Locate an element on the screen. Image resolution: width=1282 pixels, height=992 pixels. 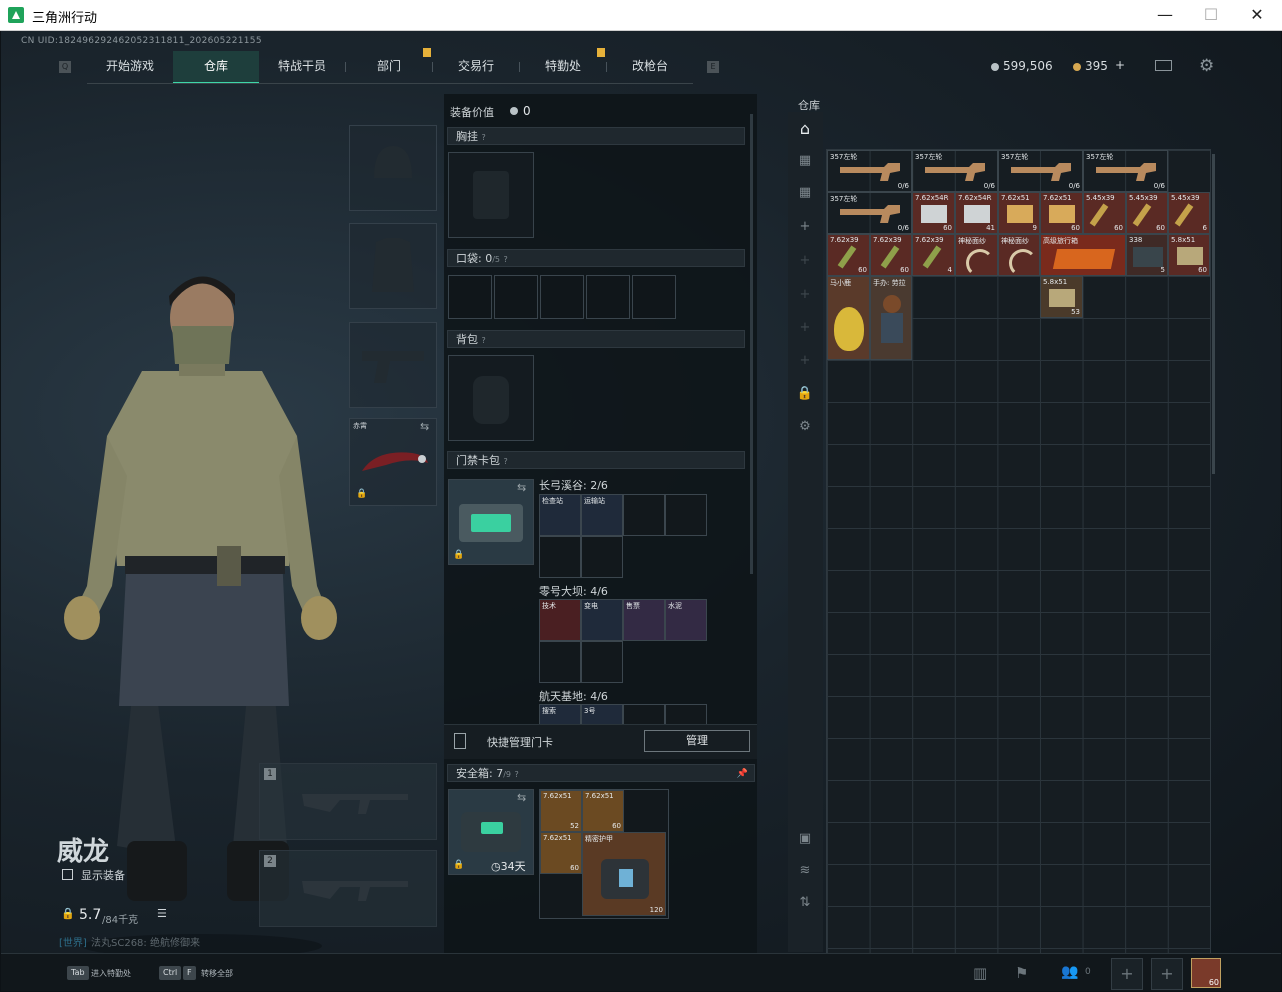
ammo-item: 7.62x39 60 is located at coordinates (848, 255).